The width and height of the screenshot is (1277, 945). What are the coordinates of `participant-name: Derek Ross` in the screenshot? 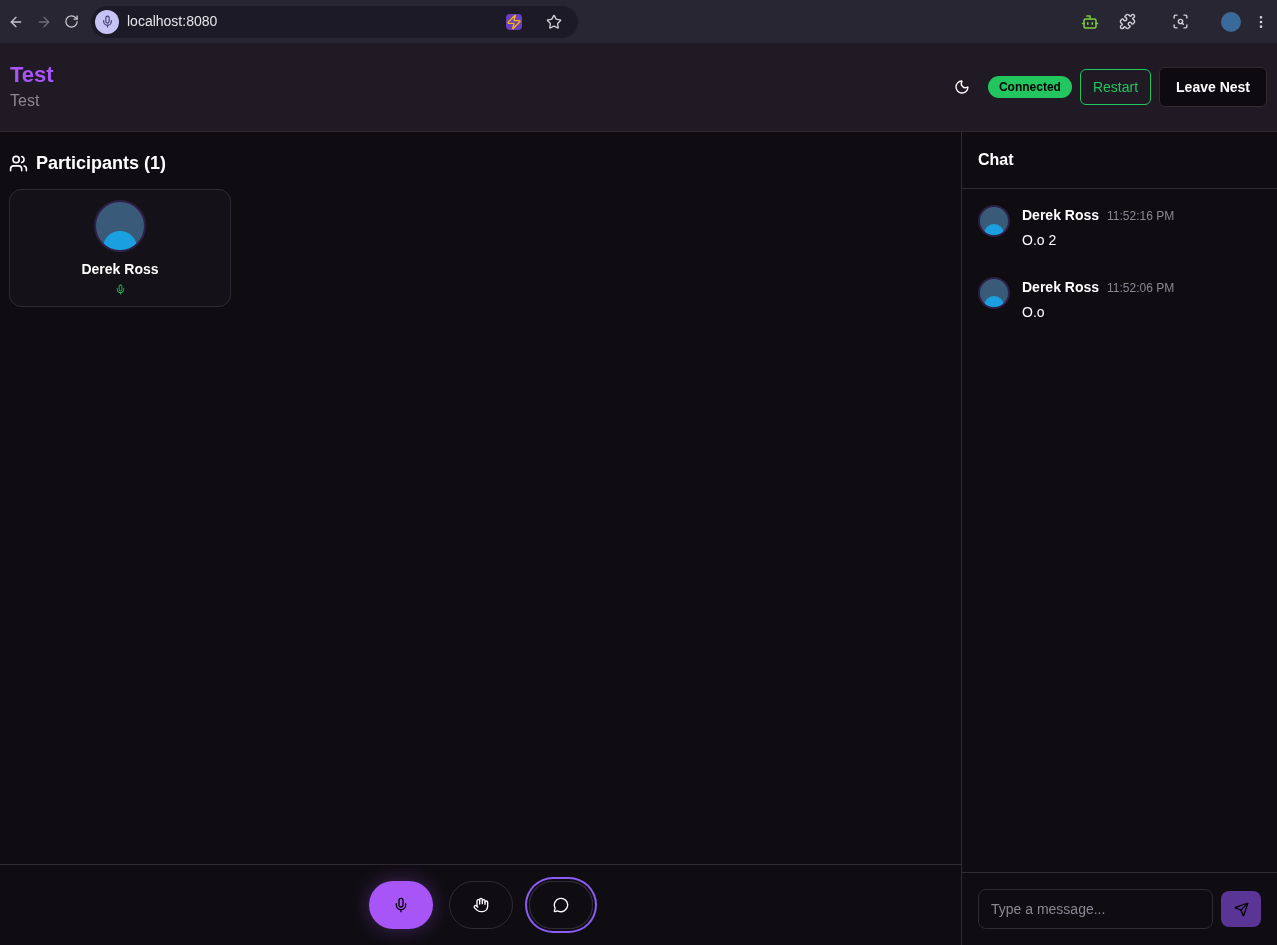 It's located at (120, 269).